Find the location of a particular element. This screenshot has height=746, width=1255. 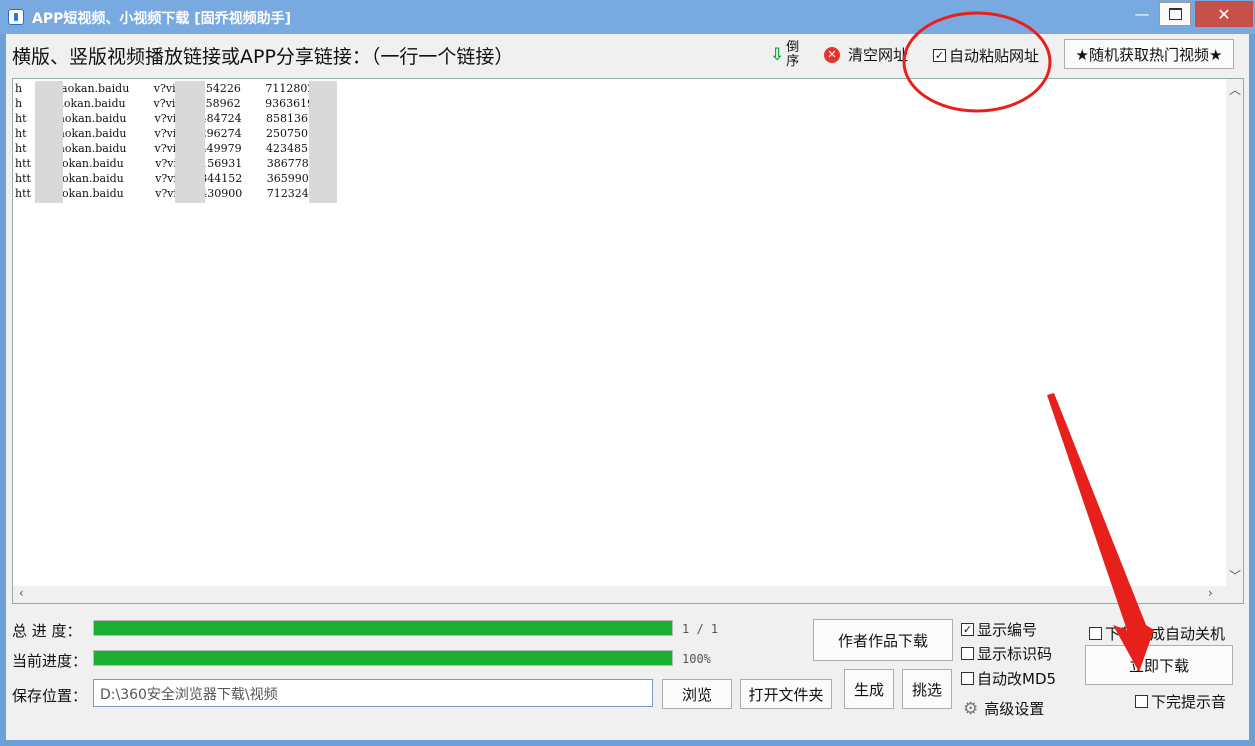

auto-shutdown-label: 下载完成自动关机 is located at coordinates (1165, 634).